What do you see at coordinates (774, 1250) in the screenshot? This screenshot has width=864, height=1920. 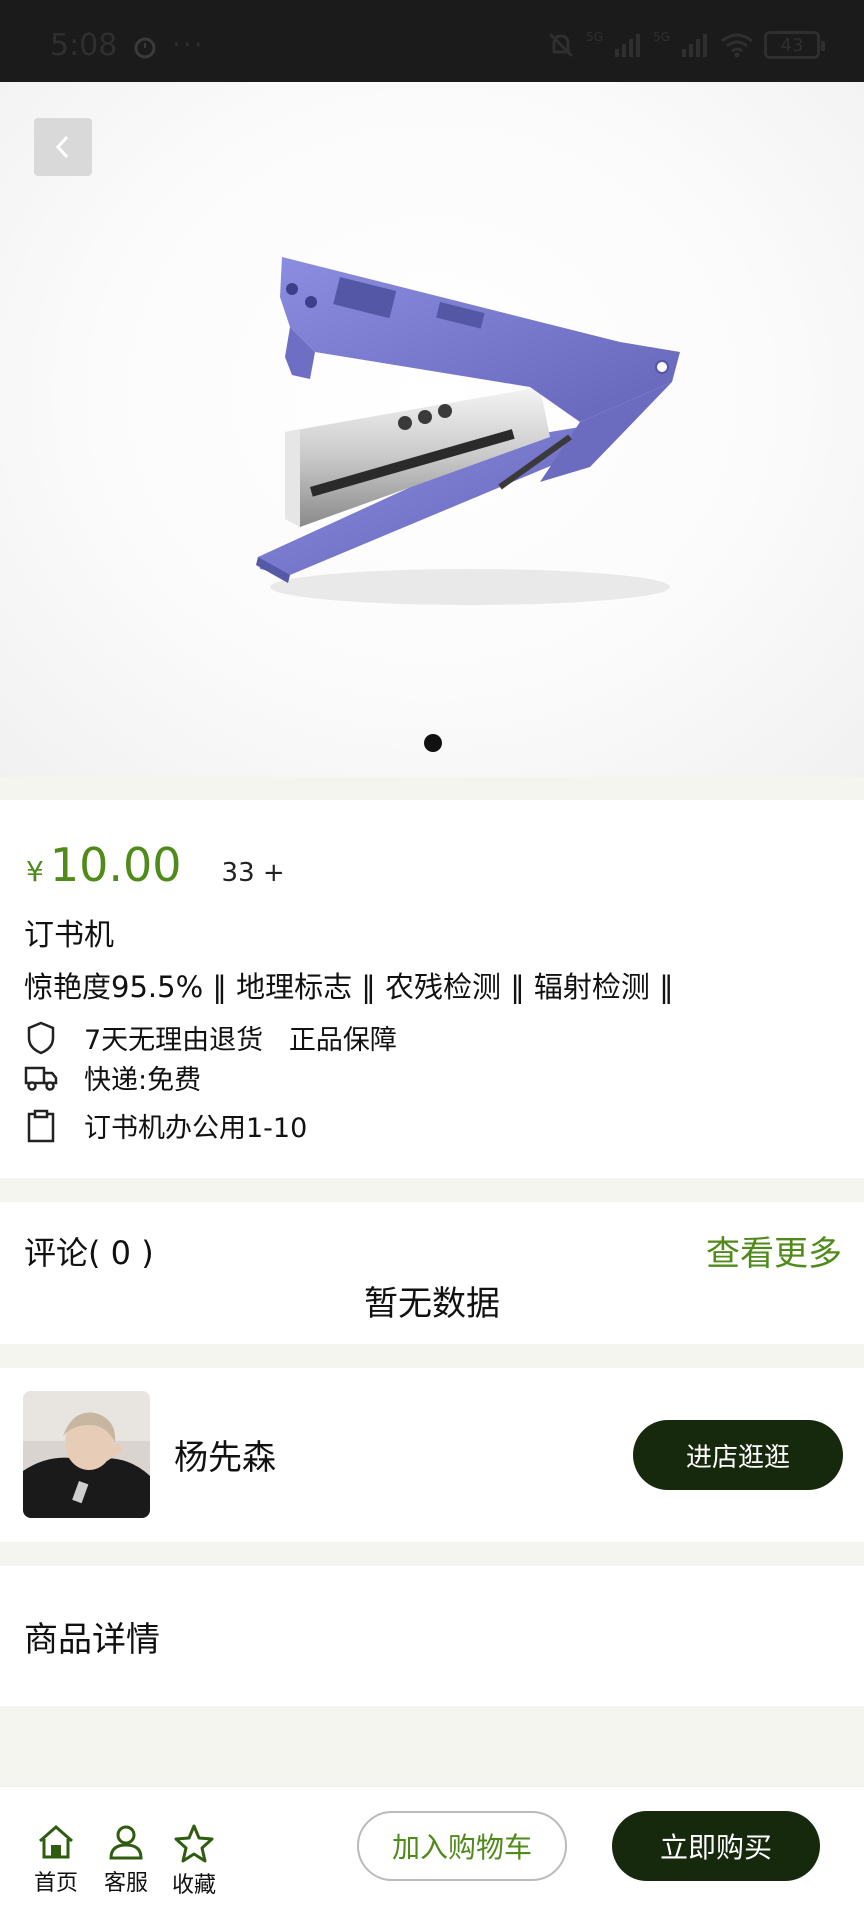 I see `view-more-link: 查看更多` at bounding box center [774, 1250].